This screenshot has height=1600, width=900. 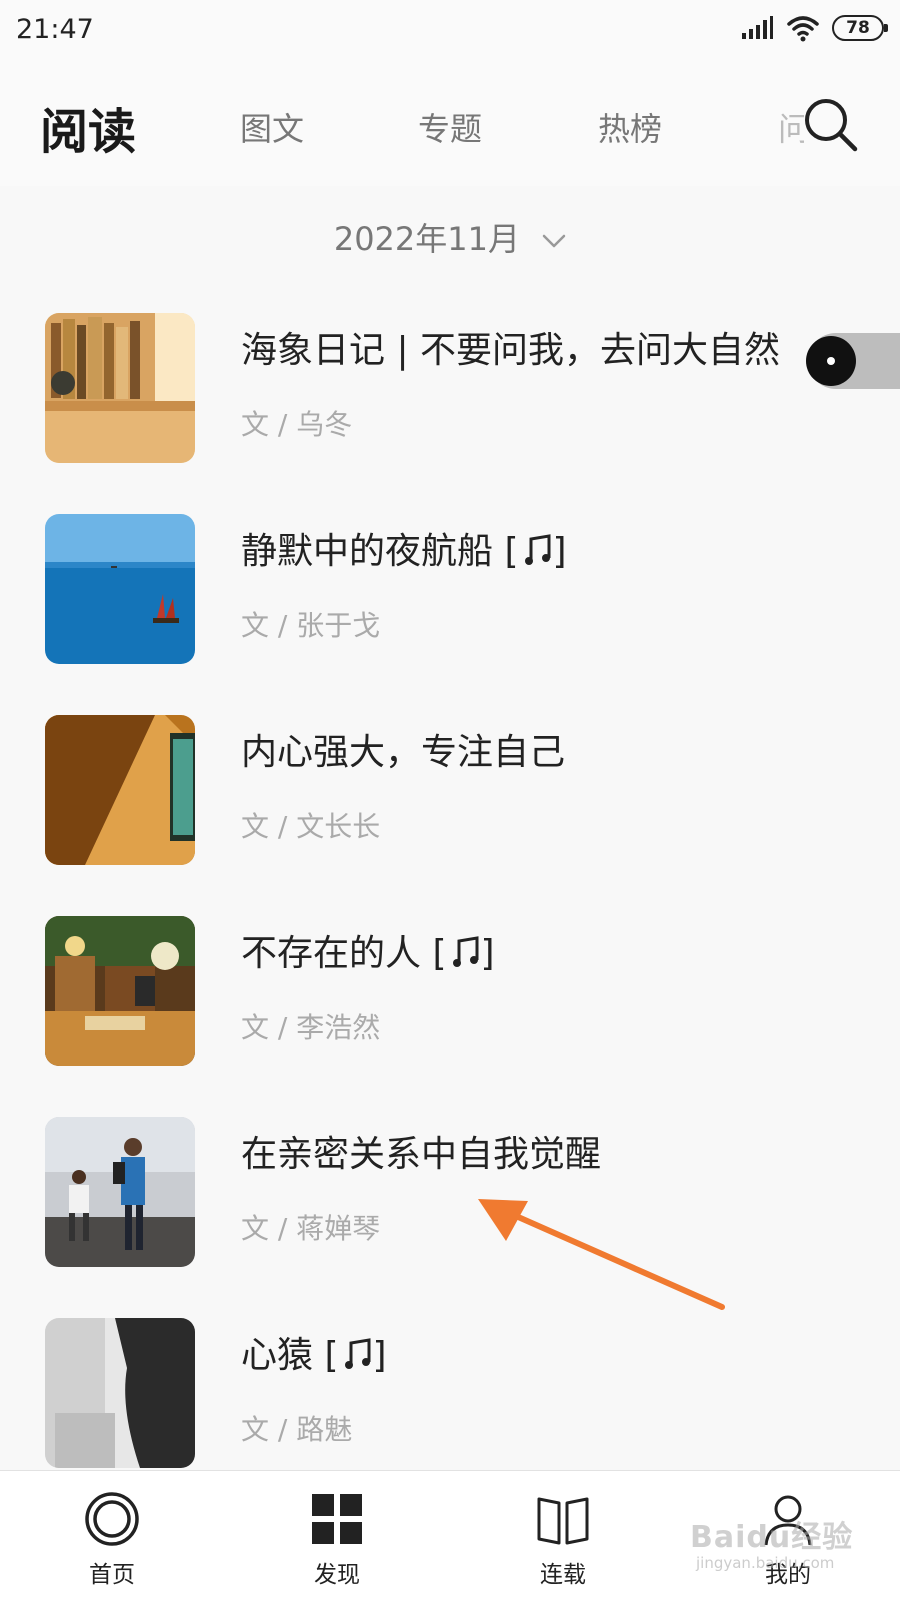 What do you see at coordinates (554, 241) in the screenshot?
I see `chevron-down-icon` at bounding box center [554, 241].